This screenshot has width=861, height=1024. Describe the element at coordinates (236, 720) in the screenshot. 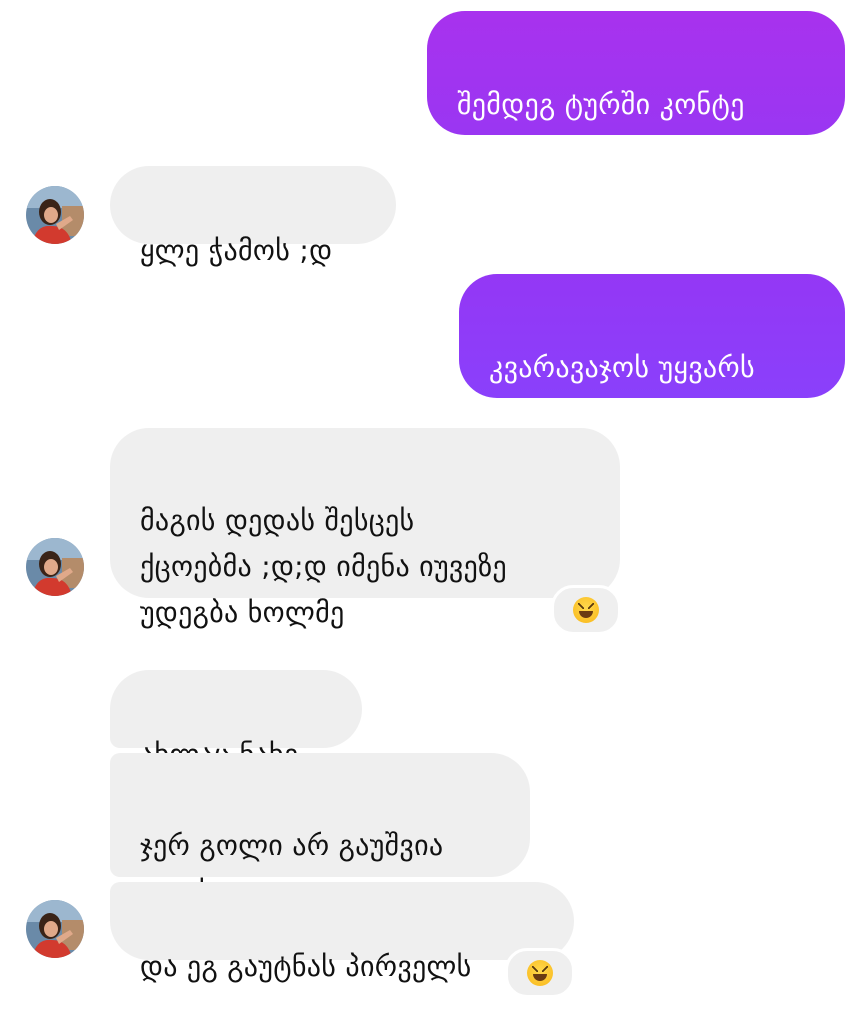

I see `incoming-message-bubble: ახლაც ნახე` at that location.